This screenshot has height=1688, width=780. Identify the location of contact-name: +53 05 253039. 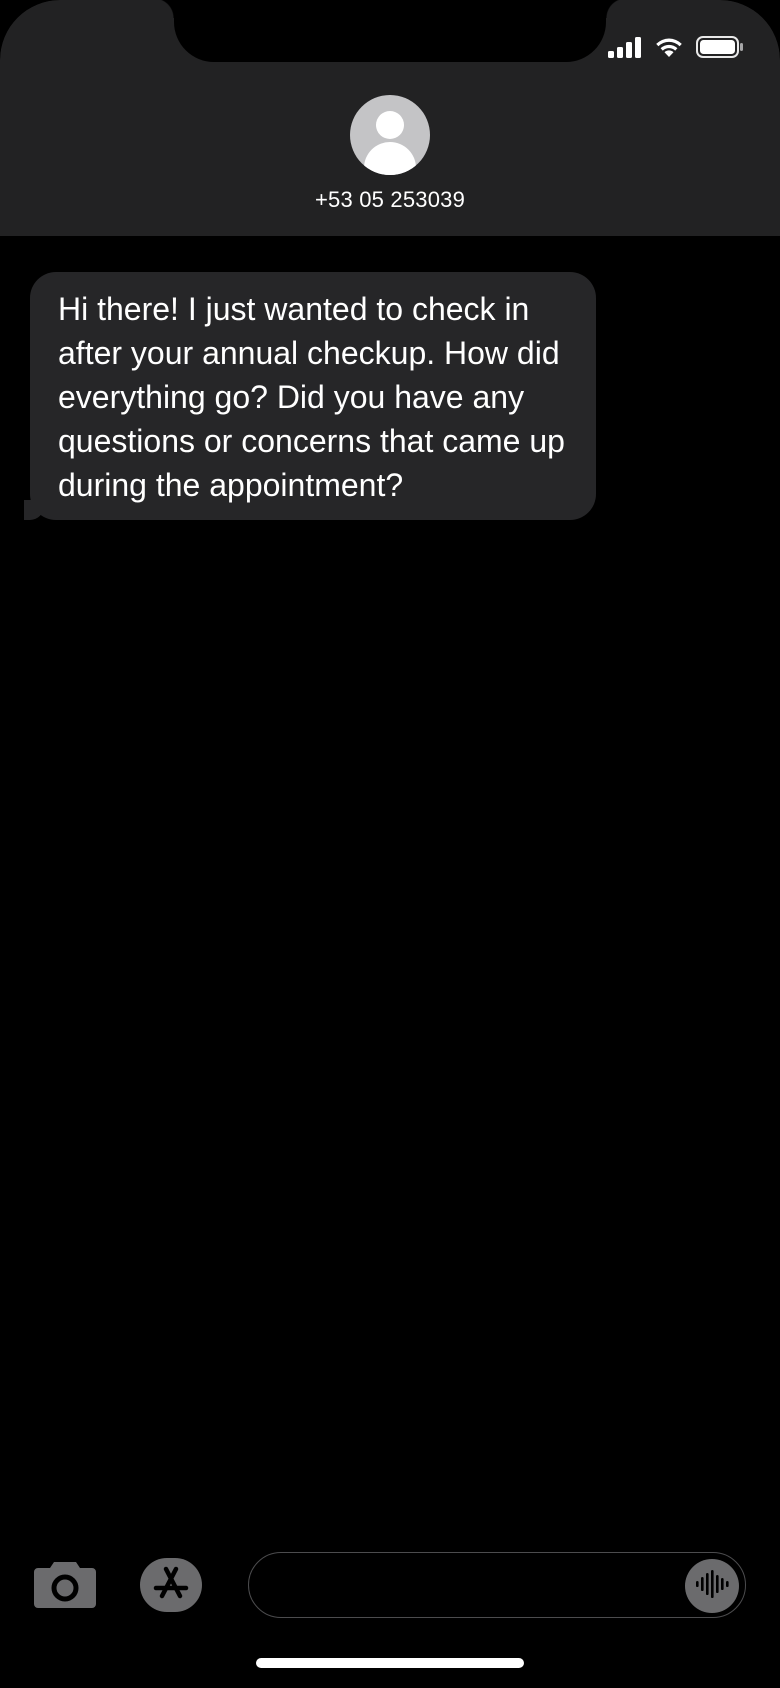
(390, 200).